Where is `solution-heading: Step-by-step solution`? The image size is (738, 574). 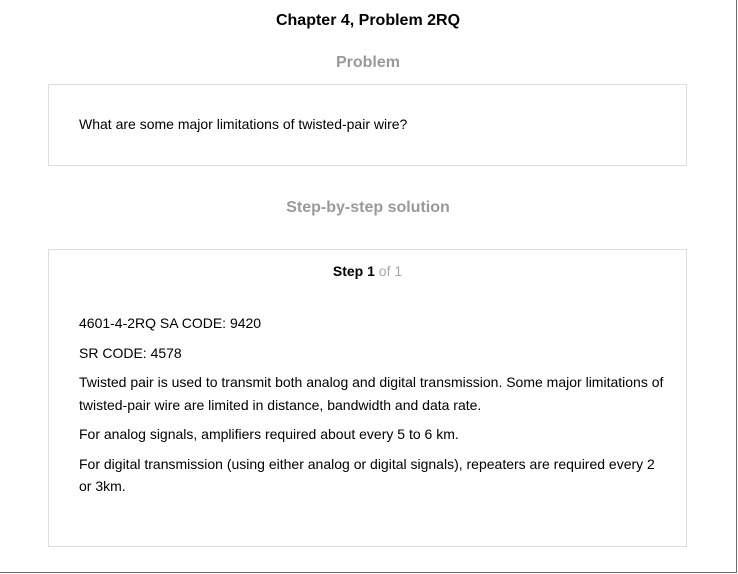
solution-heading: Step-by-step solution is located at coordinates (368, 207).